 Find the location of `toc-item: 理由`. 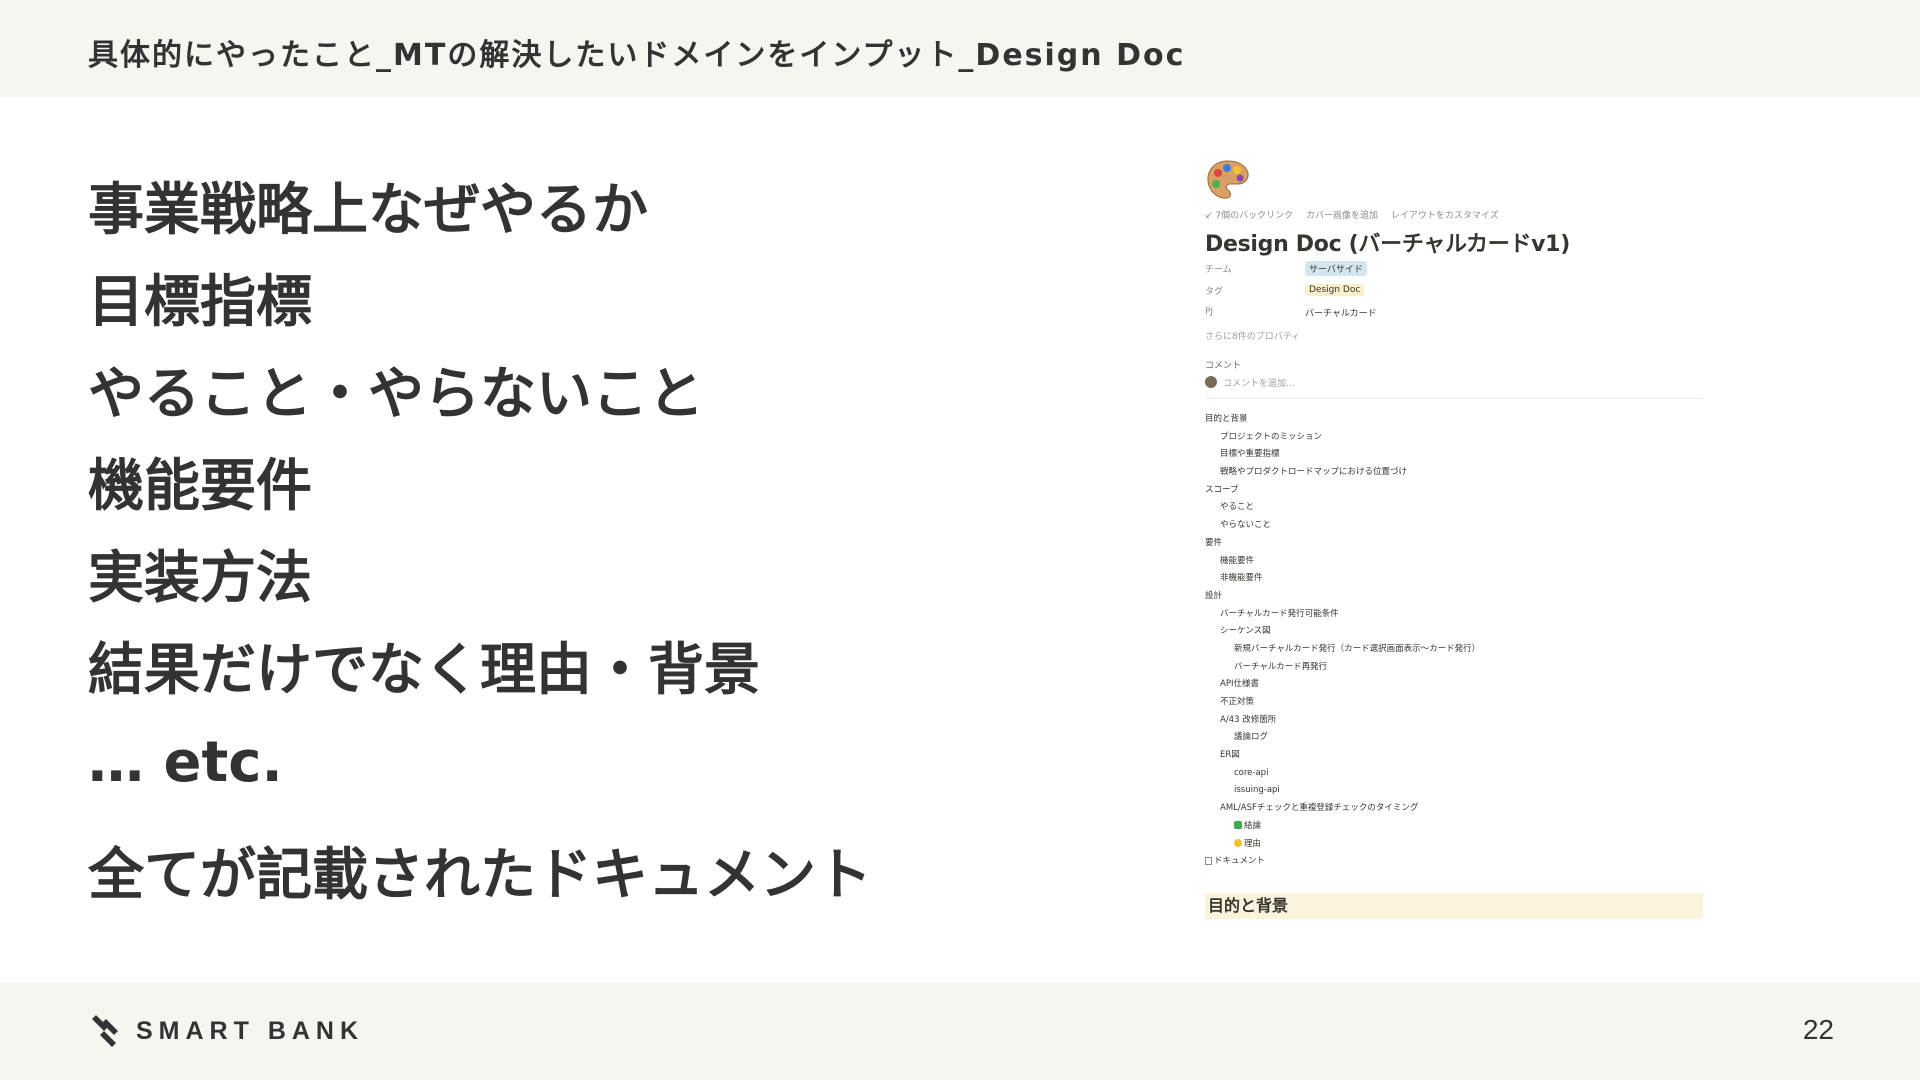

toc-item: 理由 is located at coordinates (1342, 845).